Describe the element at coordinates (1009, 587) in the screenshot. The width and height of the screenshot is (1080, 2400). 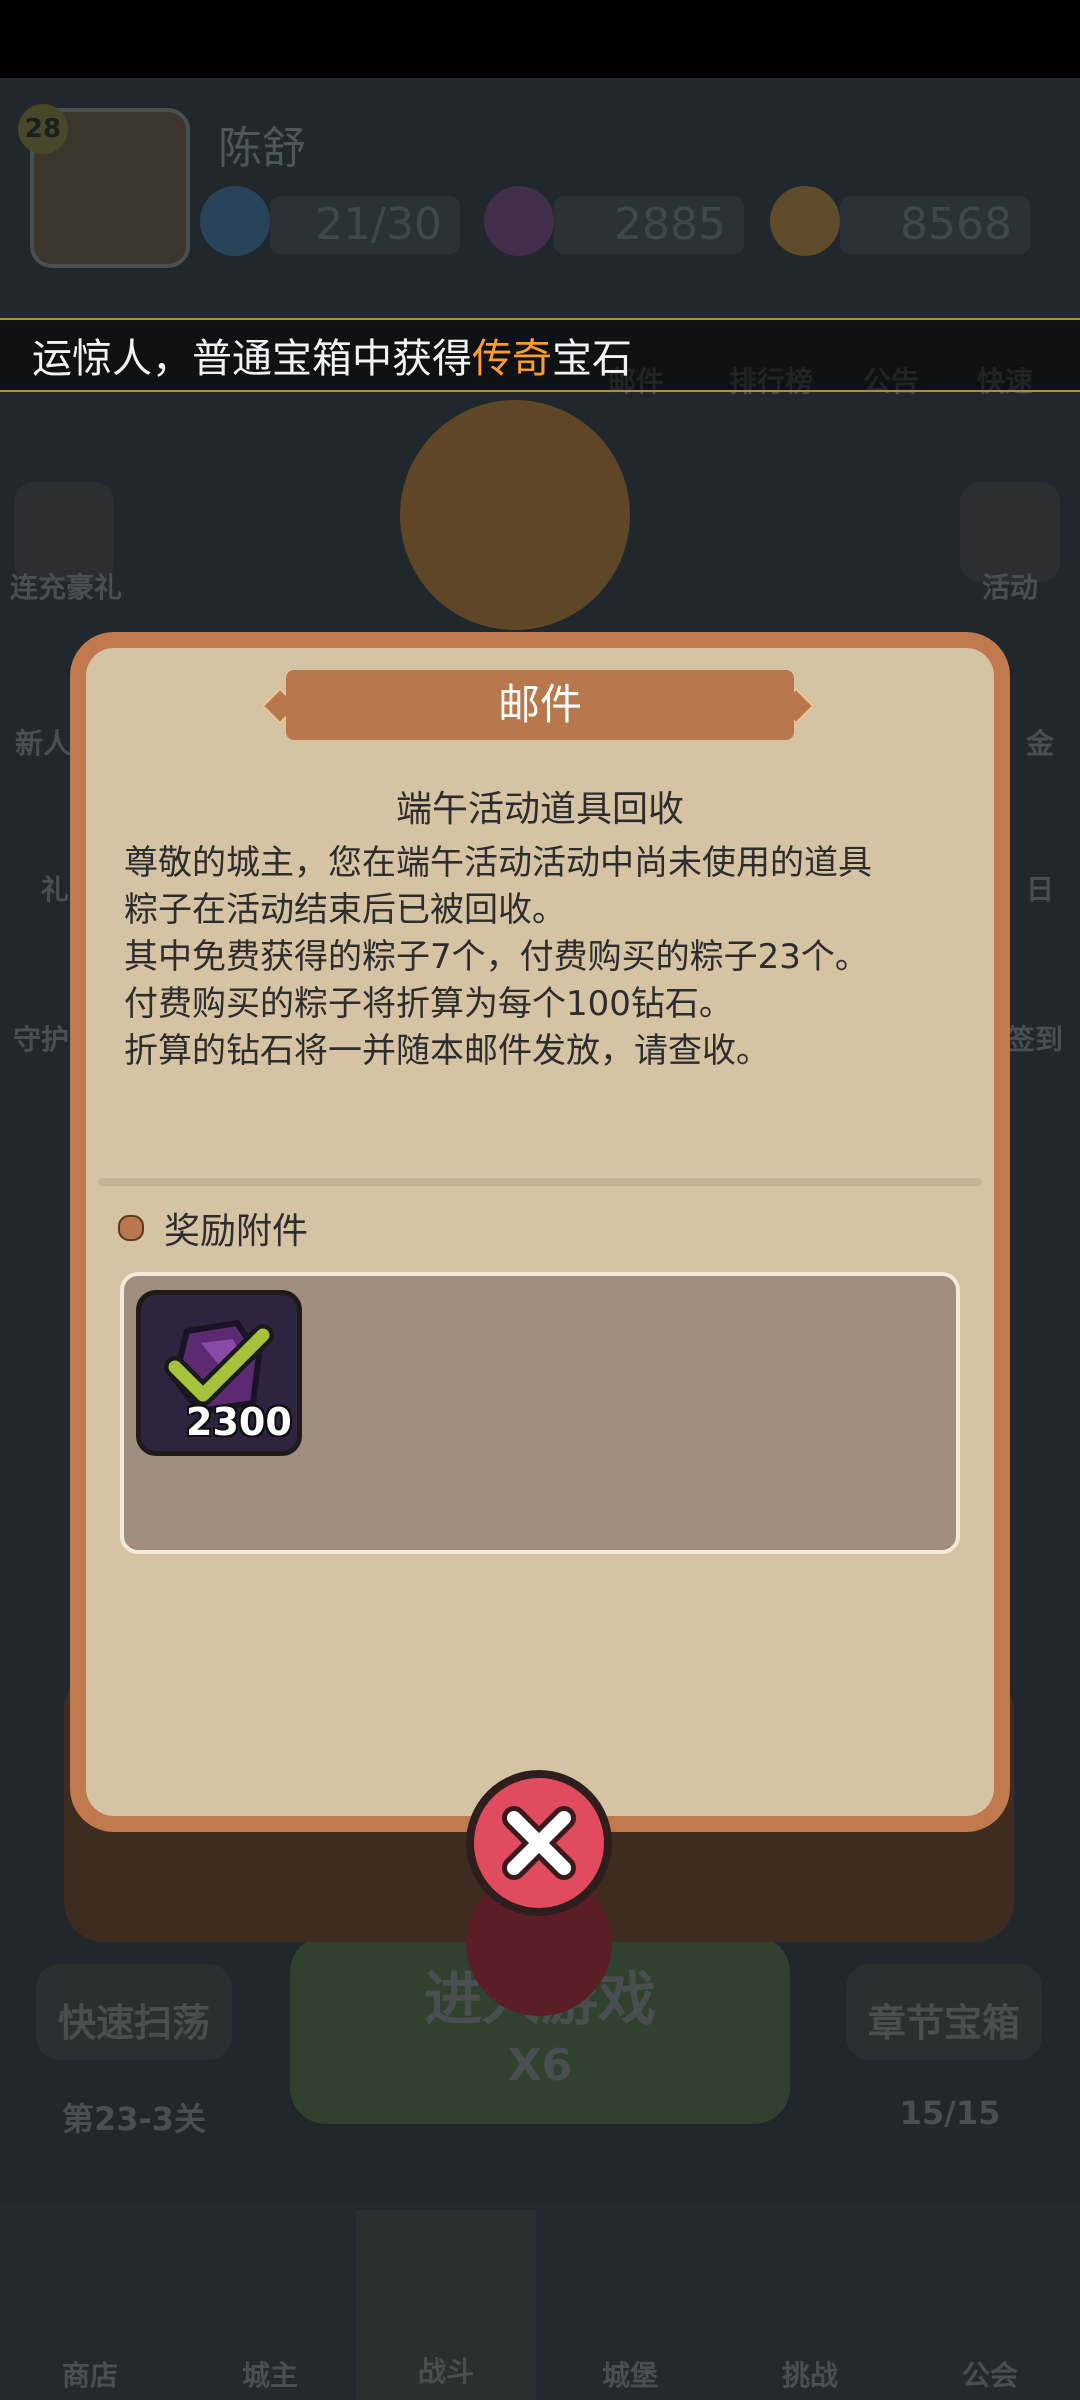
I see `event-label: 活动` at that location.